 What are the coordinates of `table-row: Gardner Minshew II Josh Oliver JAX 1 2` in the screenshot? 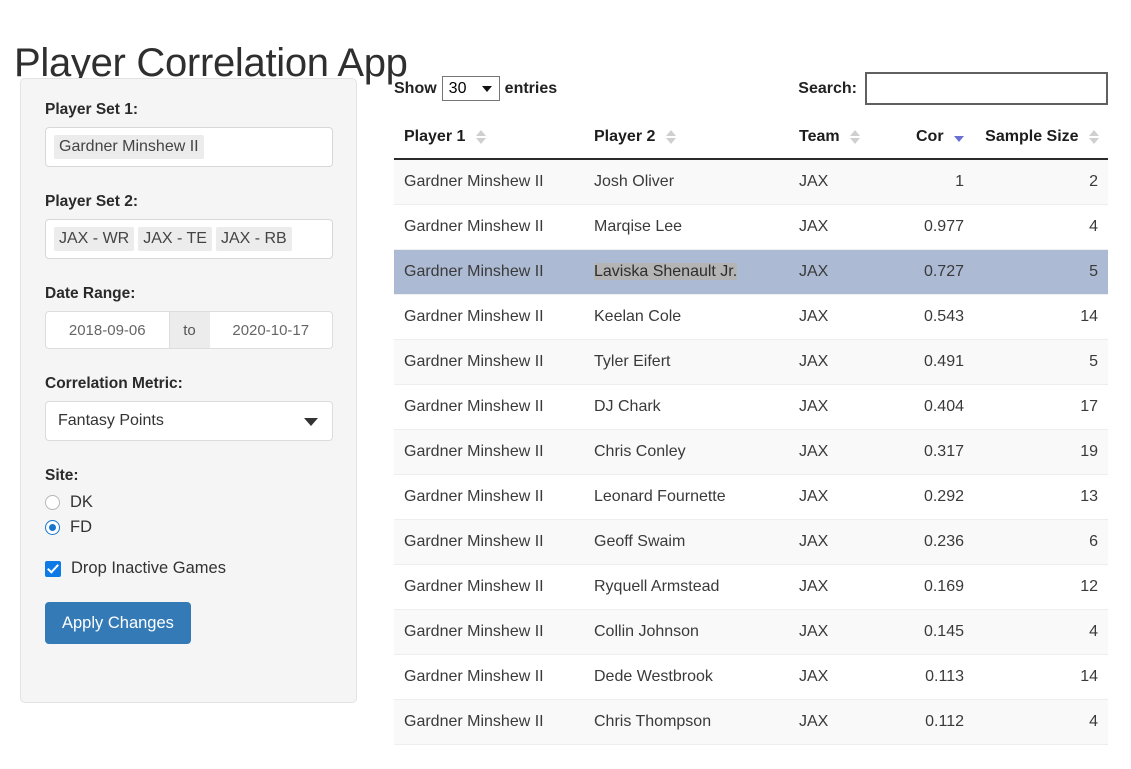 It's located at (751, 182).